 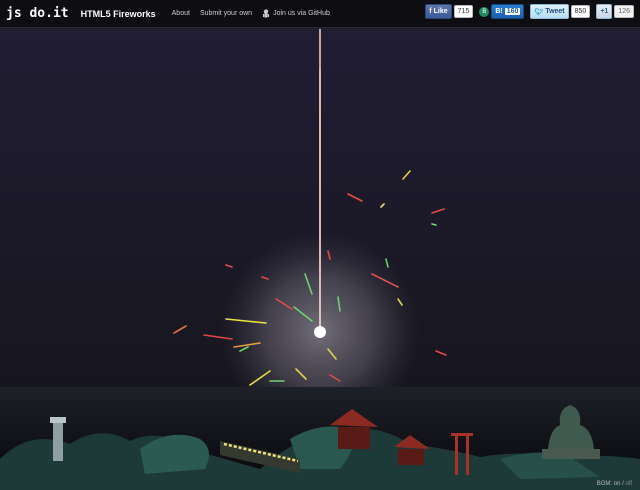 I want to click on facebook-like-count: 715, so click(x=463, y=11).